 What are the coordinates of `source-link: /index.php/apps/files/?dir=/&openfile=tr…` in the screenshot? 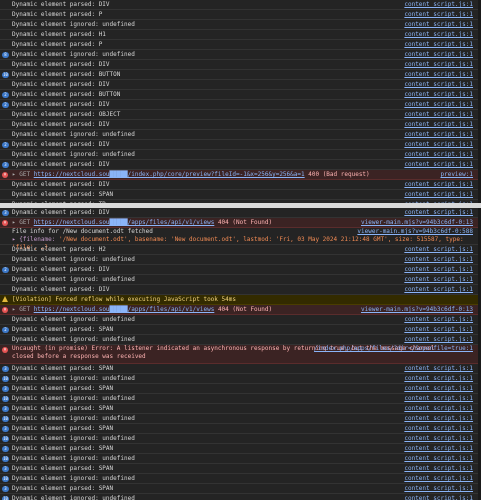 It's located at (393, 349).